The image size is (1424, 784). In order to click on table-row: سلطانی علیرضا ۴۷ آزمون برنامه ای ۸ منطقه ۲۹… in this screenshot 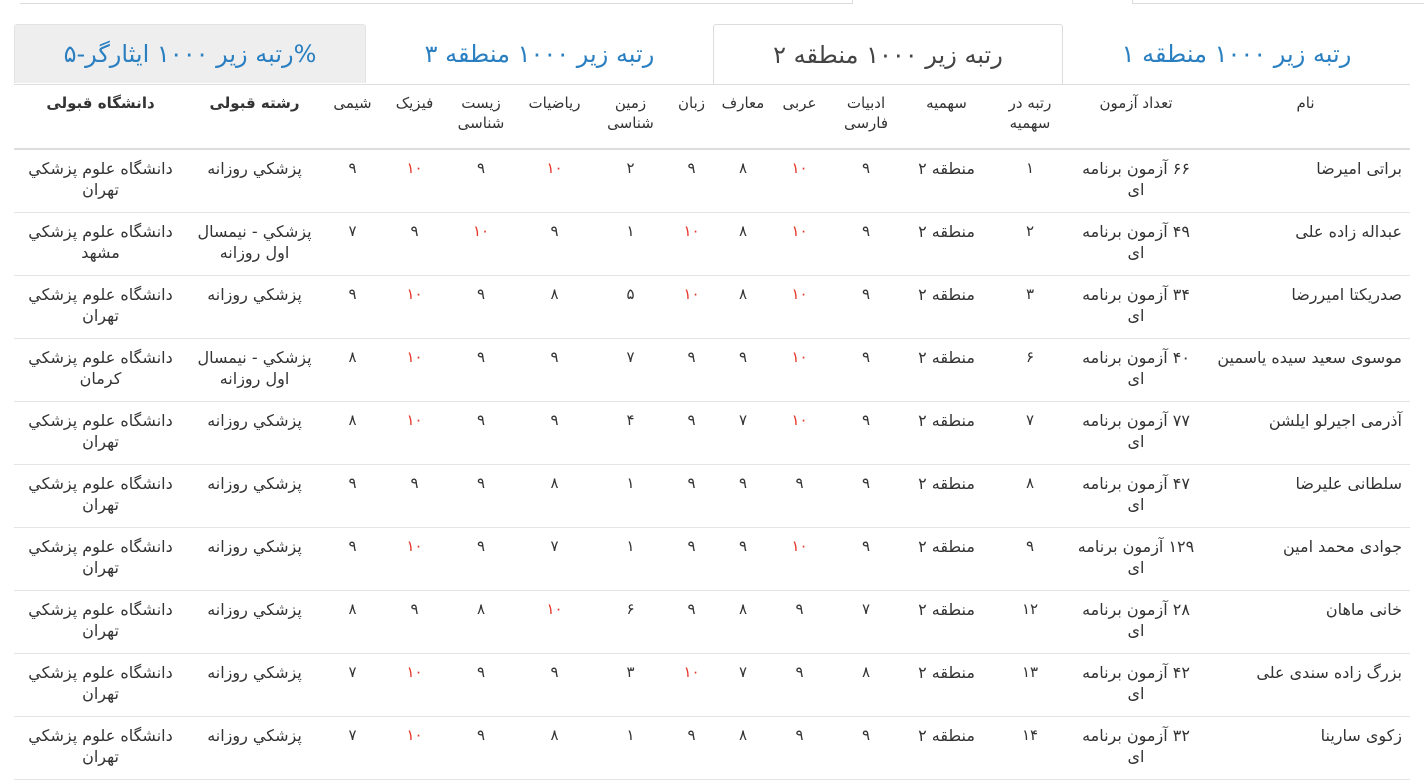, I will do `click(712, 496)`.